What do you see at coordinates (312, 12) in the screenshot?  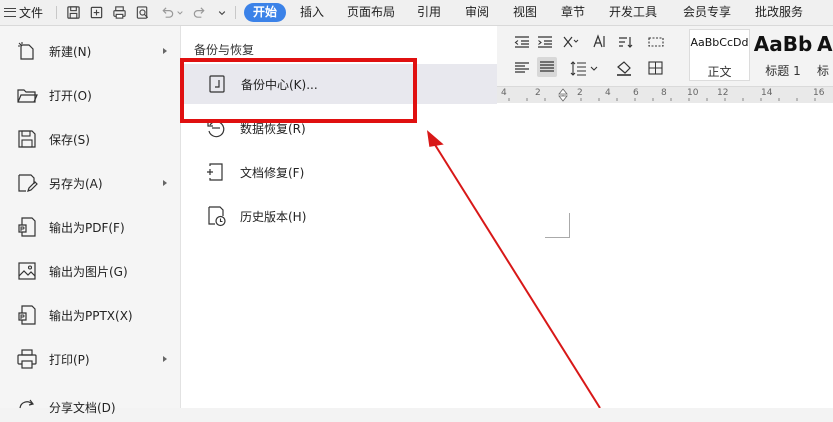 I see `tab-insert: 插入` at bounding box center [312, 12].